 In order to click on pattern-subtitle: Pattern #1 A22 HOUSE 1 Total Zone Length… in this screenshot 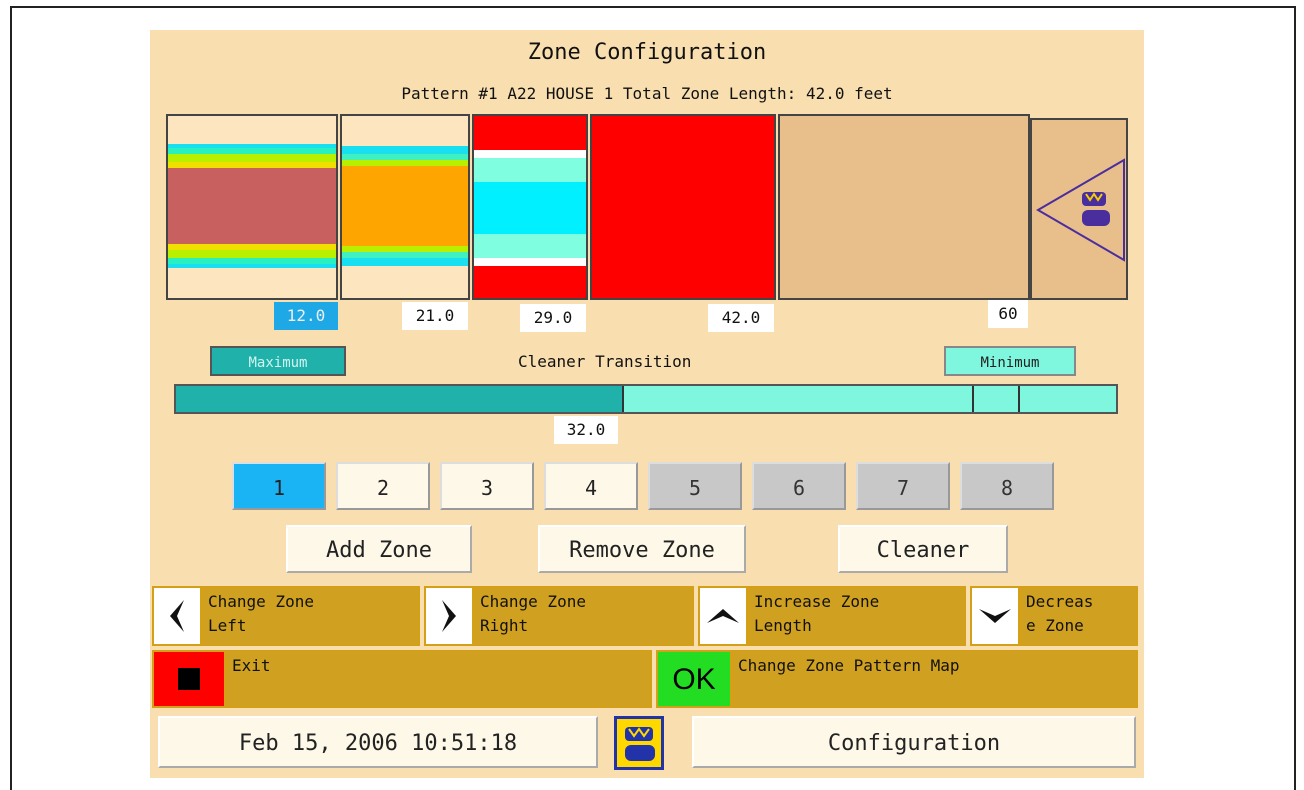, I will do `click(647, 93)`.